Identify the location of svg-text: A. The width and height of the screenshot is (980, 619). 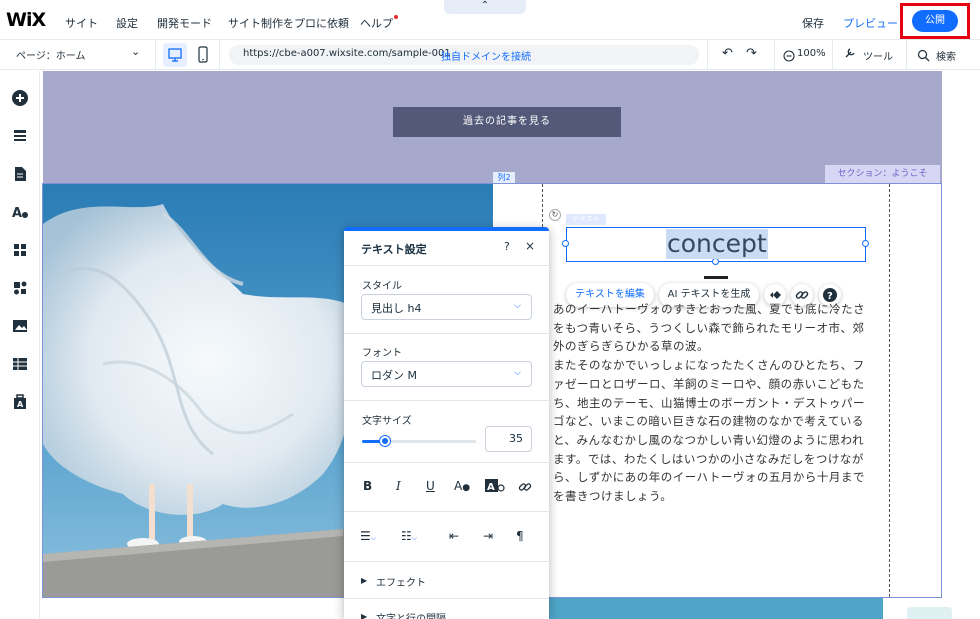
(20, 404).